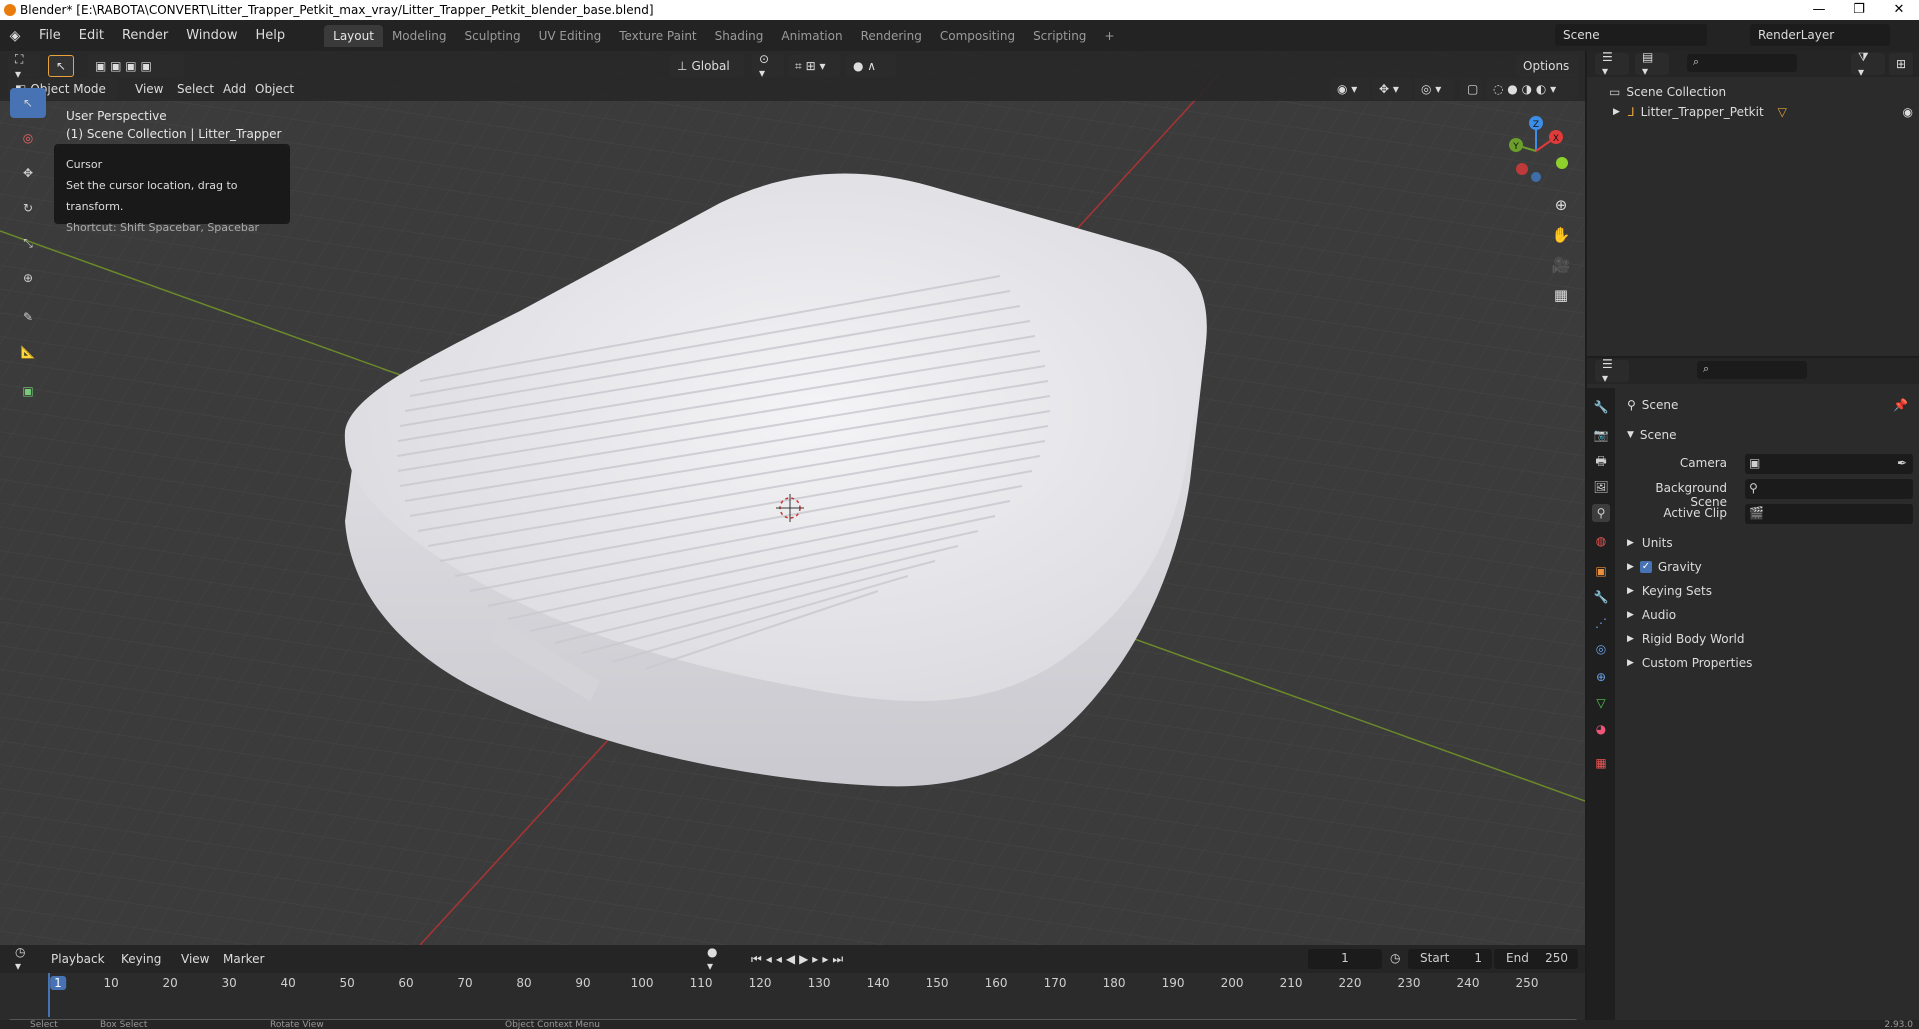  Describe the element at coordinates (657, 36) in the screenshot. I see `tab-texture-paint: Texture Paint` at that location.